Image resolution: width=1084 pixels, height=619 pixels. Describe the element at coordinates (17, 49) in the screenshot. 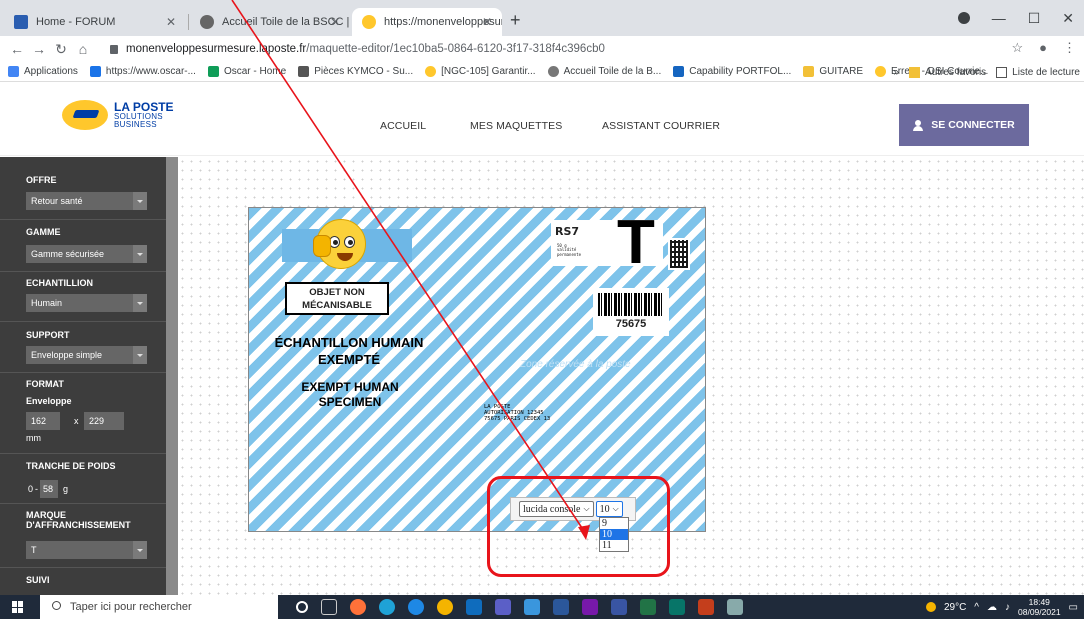

I see `back-icon: ←` at that location.